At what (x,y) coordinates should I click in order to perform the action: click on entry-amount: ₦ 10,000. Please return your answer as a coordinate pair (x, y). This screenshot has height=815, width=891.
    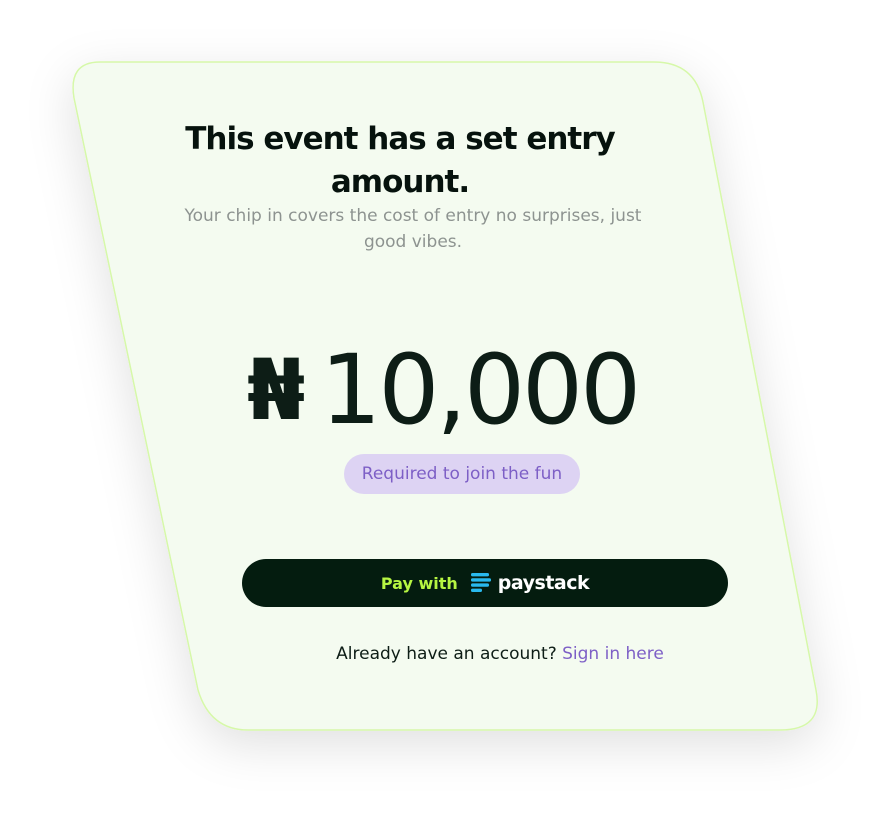
    Looking at the image, I should click on (442, 390).